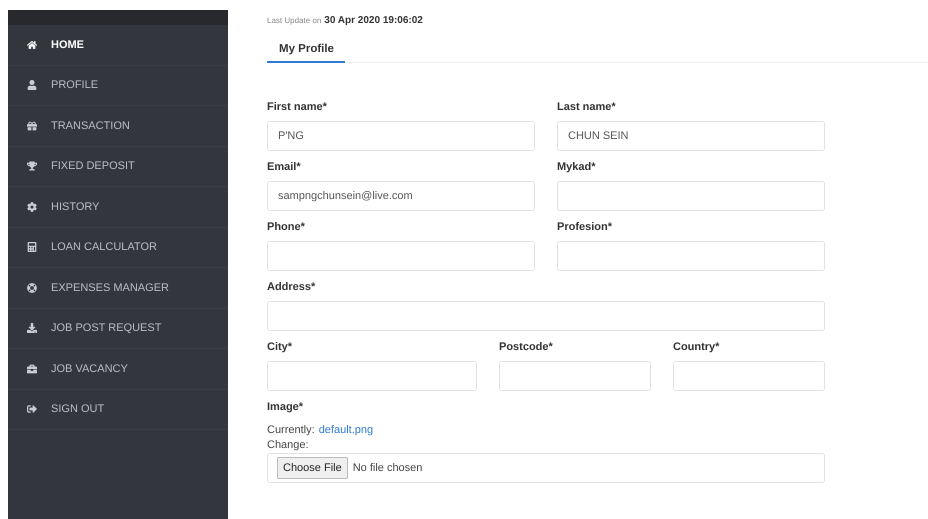  I want to click on field-label: Last name*, so click(587, 107).